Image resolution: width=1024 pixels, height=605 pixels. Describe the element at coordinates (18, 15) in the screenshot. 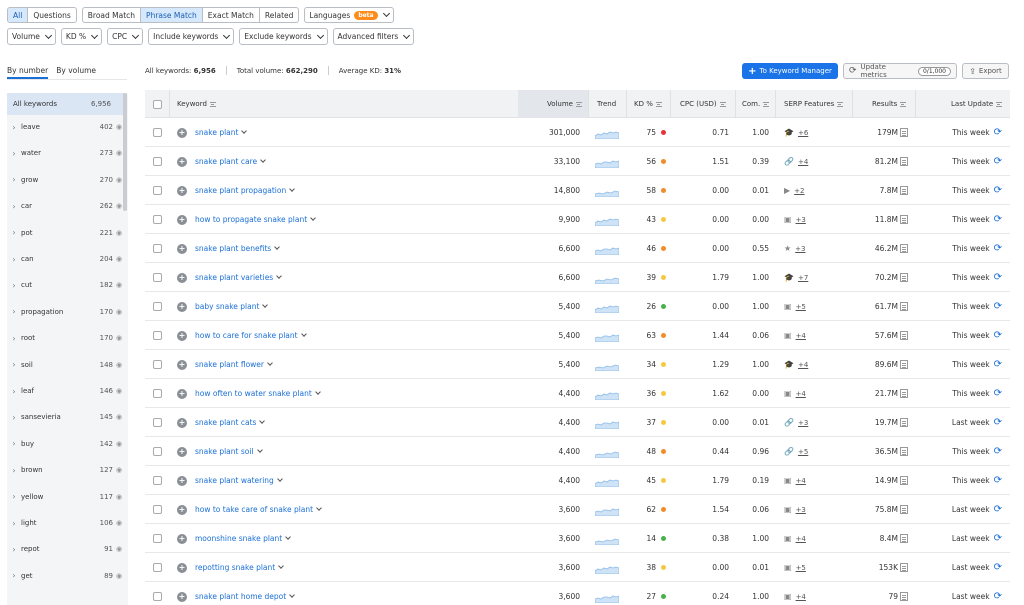

I see `tab-all: All` at that location.